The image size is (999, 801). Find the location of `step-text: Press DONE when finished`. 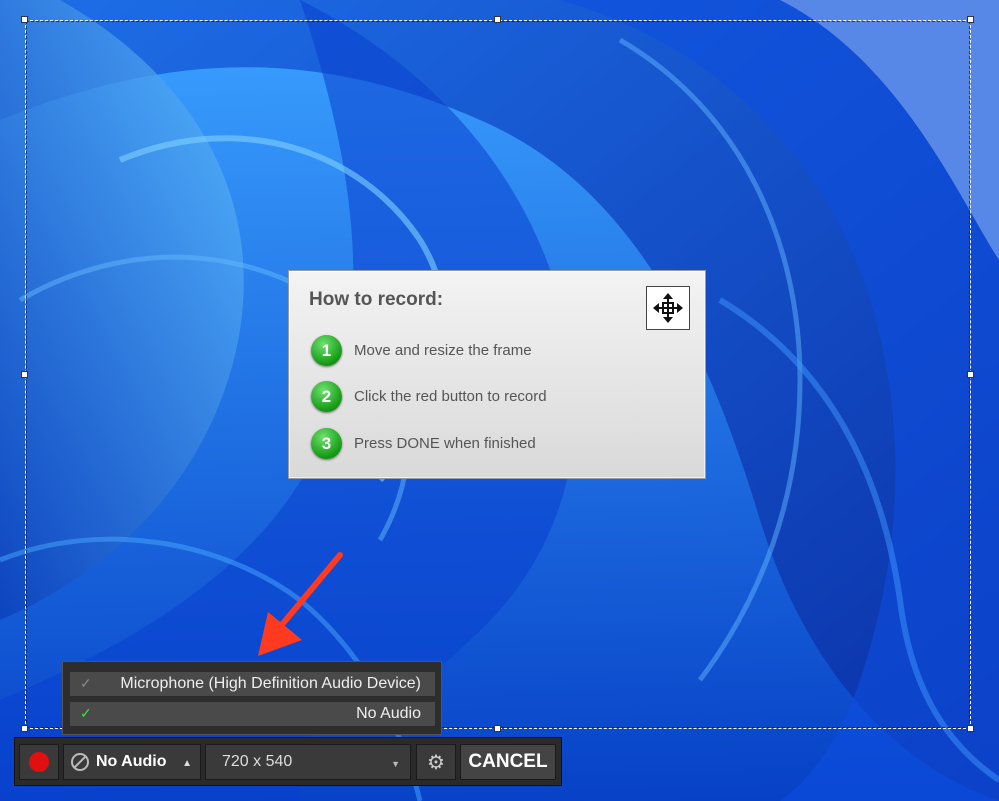

step-text: Press DONE when finished is located at coordinates (445, 443).